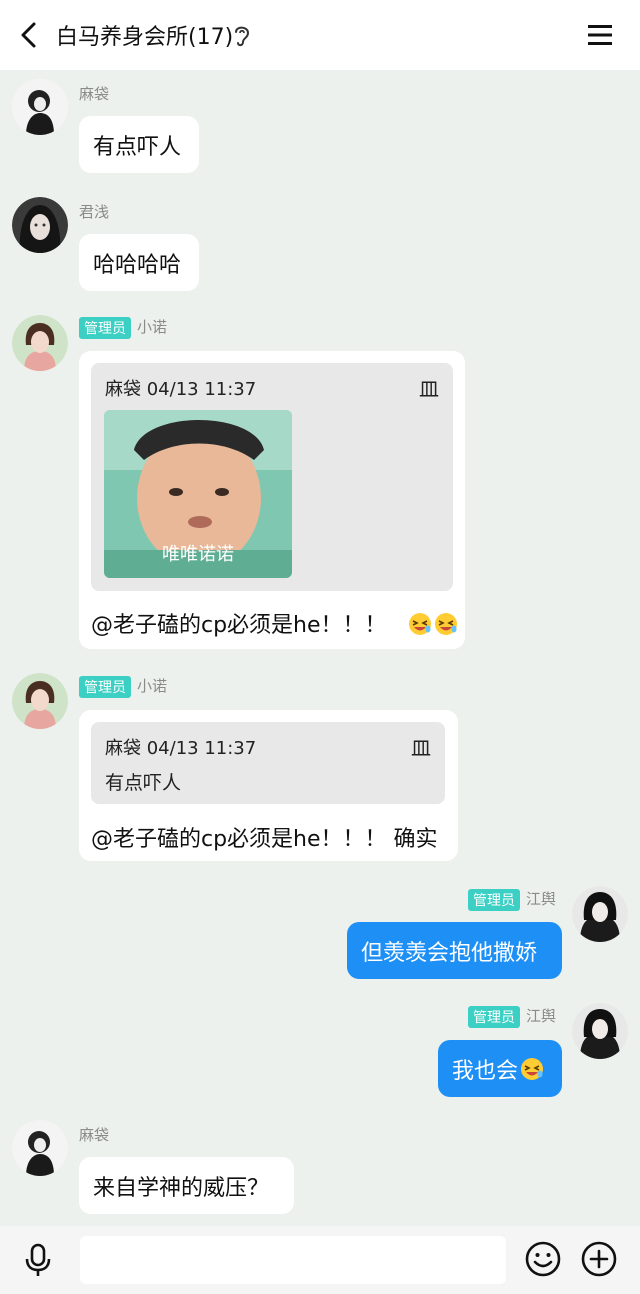 Image resolution: width=640 pixels, height=1294 pixels. I want to click on sticker-caption: 唯唯诺诺, so click(198, 554).